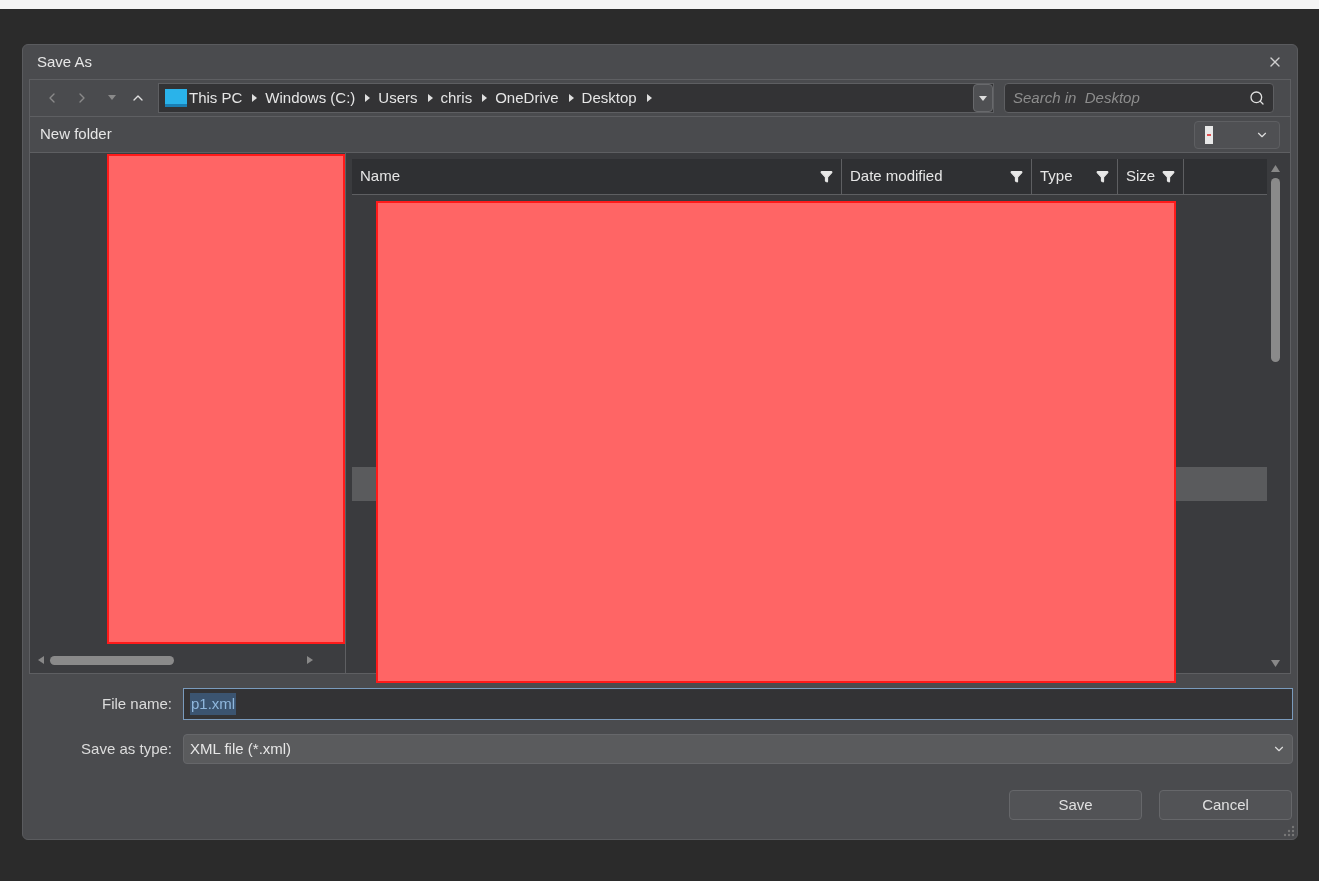 This screenshot has height=881, width=1319. I want to click on computer-icon, so click(176, 98).